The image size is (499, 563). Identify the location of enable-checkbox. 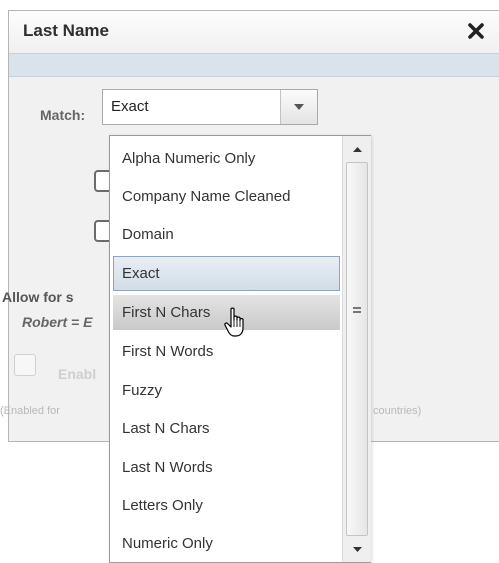
(25, 365).